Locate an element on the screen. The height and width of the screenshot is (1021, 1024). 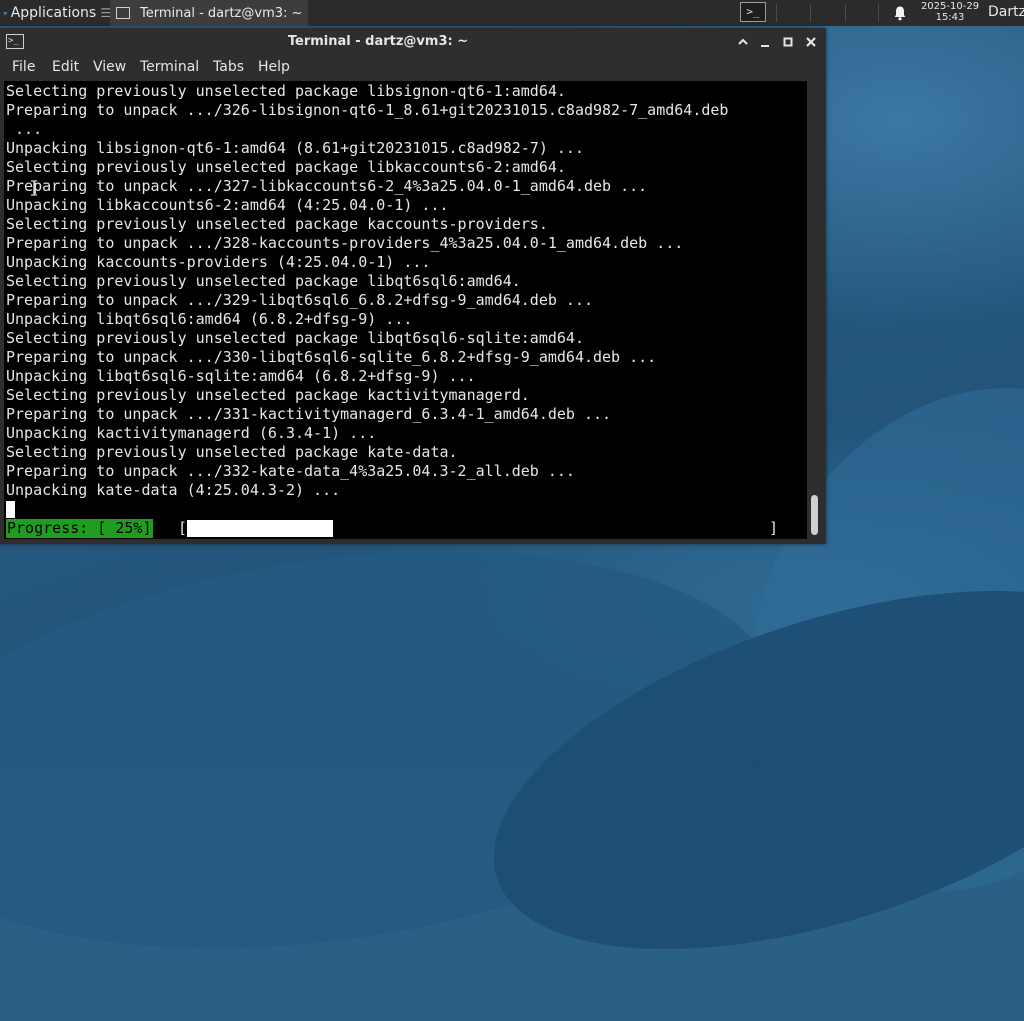
progress-fill is located at coordinates (260, 528).